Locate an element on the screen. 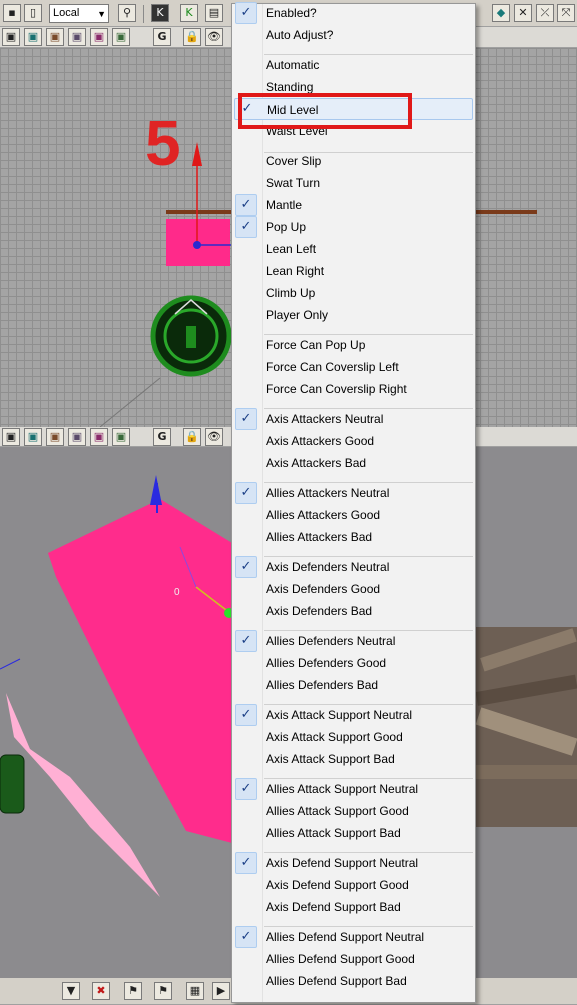  menu-item: Axis Defenders Bad is located at coordinates (353, 611).